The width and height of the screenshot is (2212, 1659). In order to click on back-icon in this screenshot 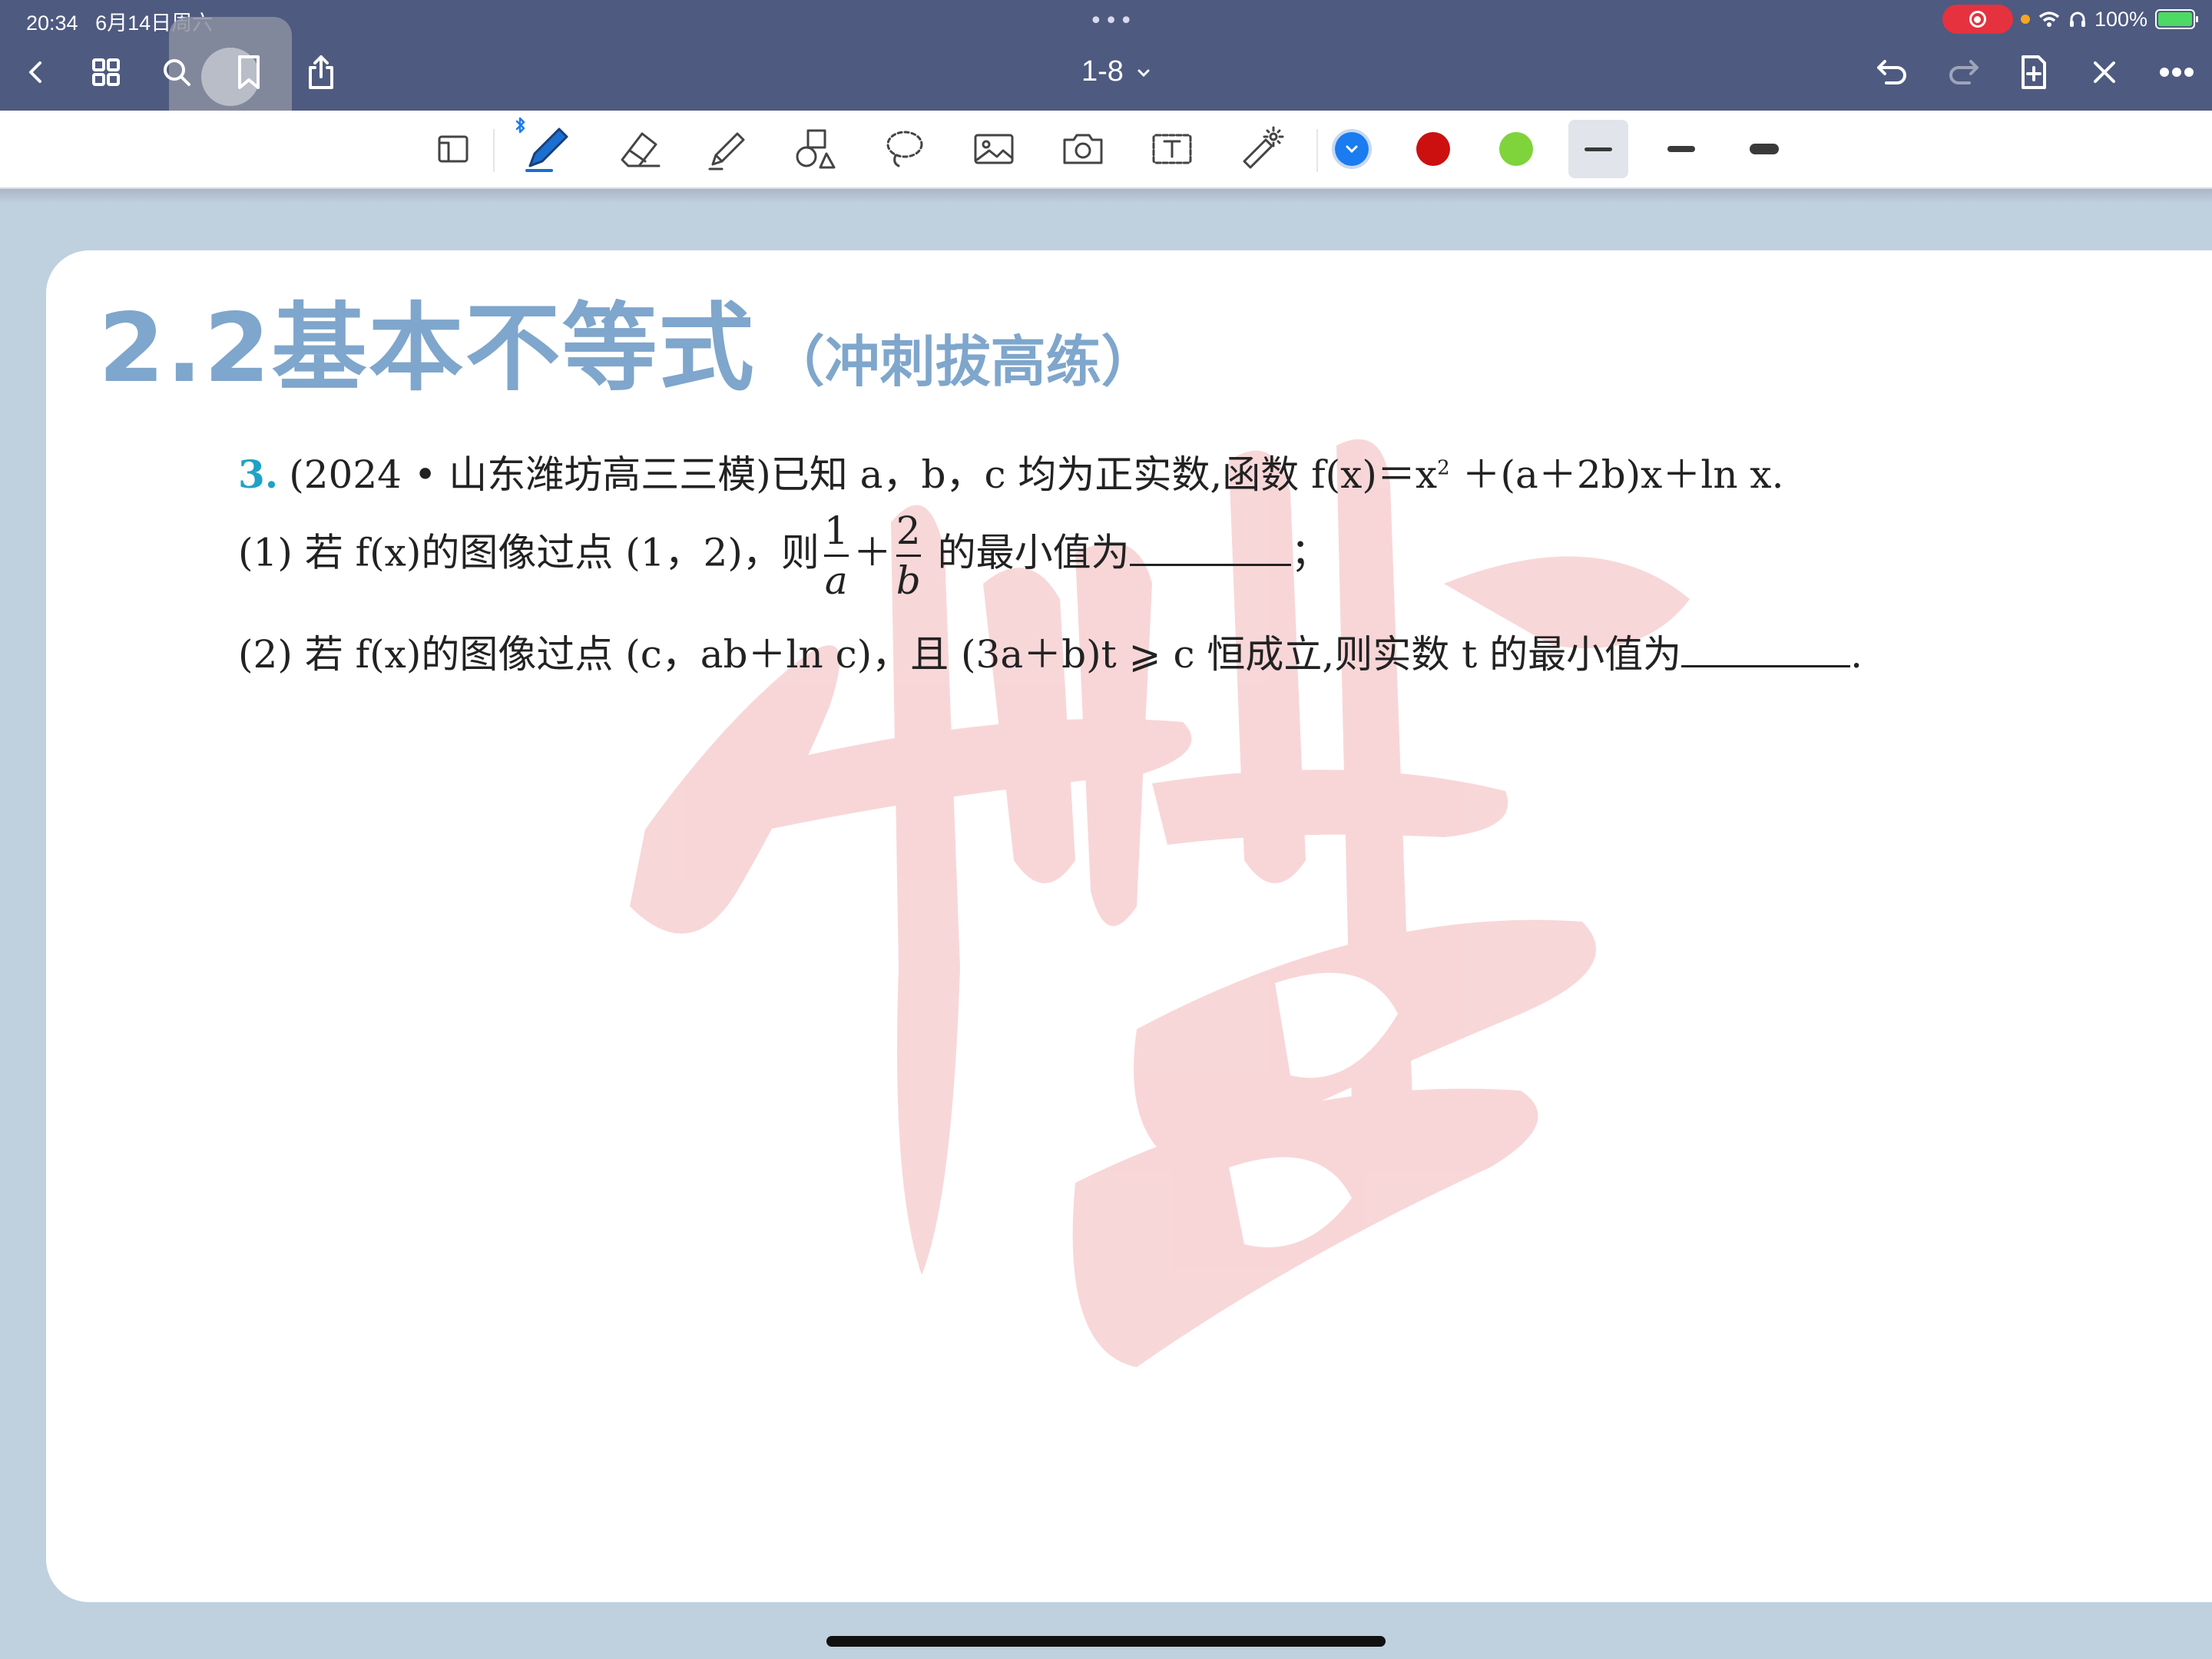, I will do `click(35, 72)`.